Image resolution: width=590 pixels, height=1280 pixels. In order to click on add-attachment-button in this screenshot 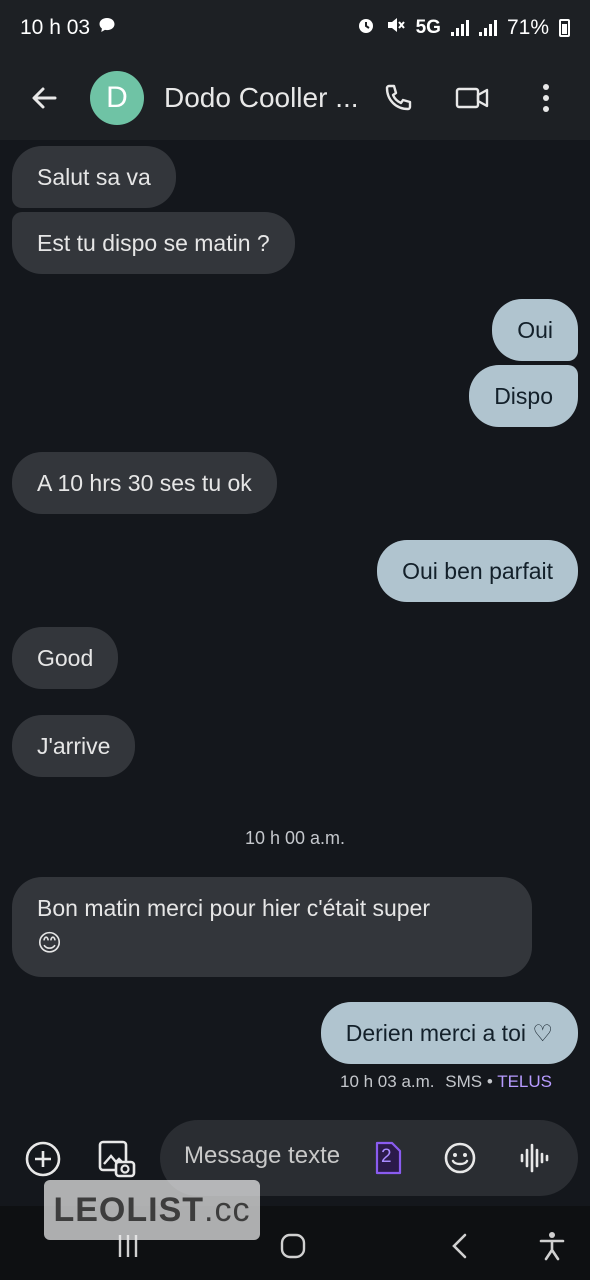, I will do `click(43, 1159)`.